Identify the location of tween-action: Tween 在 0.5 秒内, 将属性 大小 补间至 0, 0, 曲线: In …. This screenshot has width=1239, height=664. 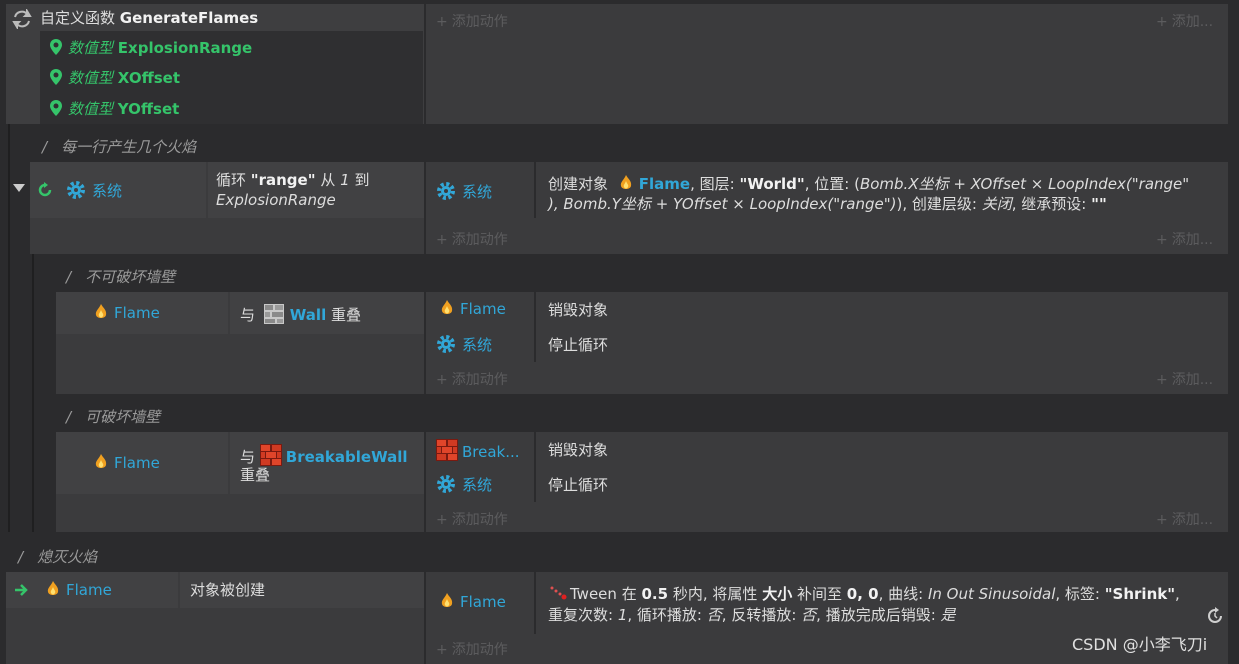
(864, 594).